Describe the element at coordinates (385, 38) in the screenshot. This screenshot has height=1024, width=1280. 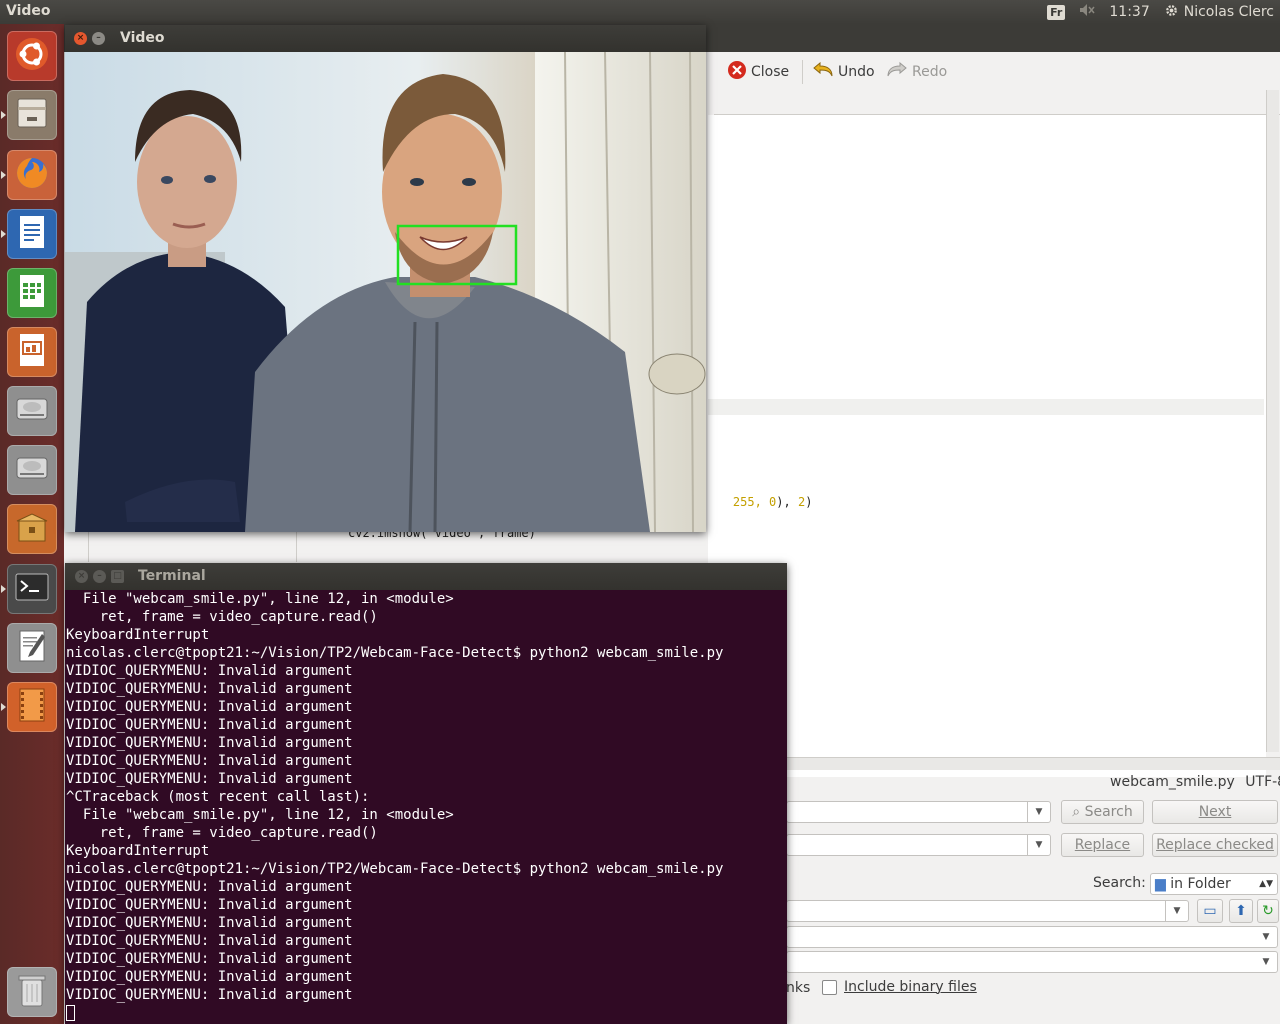
I see `video-window-titlebar: × – Video` at that location.